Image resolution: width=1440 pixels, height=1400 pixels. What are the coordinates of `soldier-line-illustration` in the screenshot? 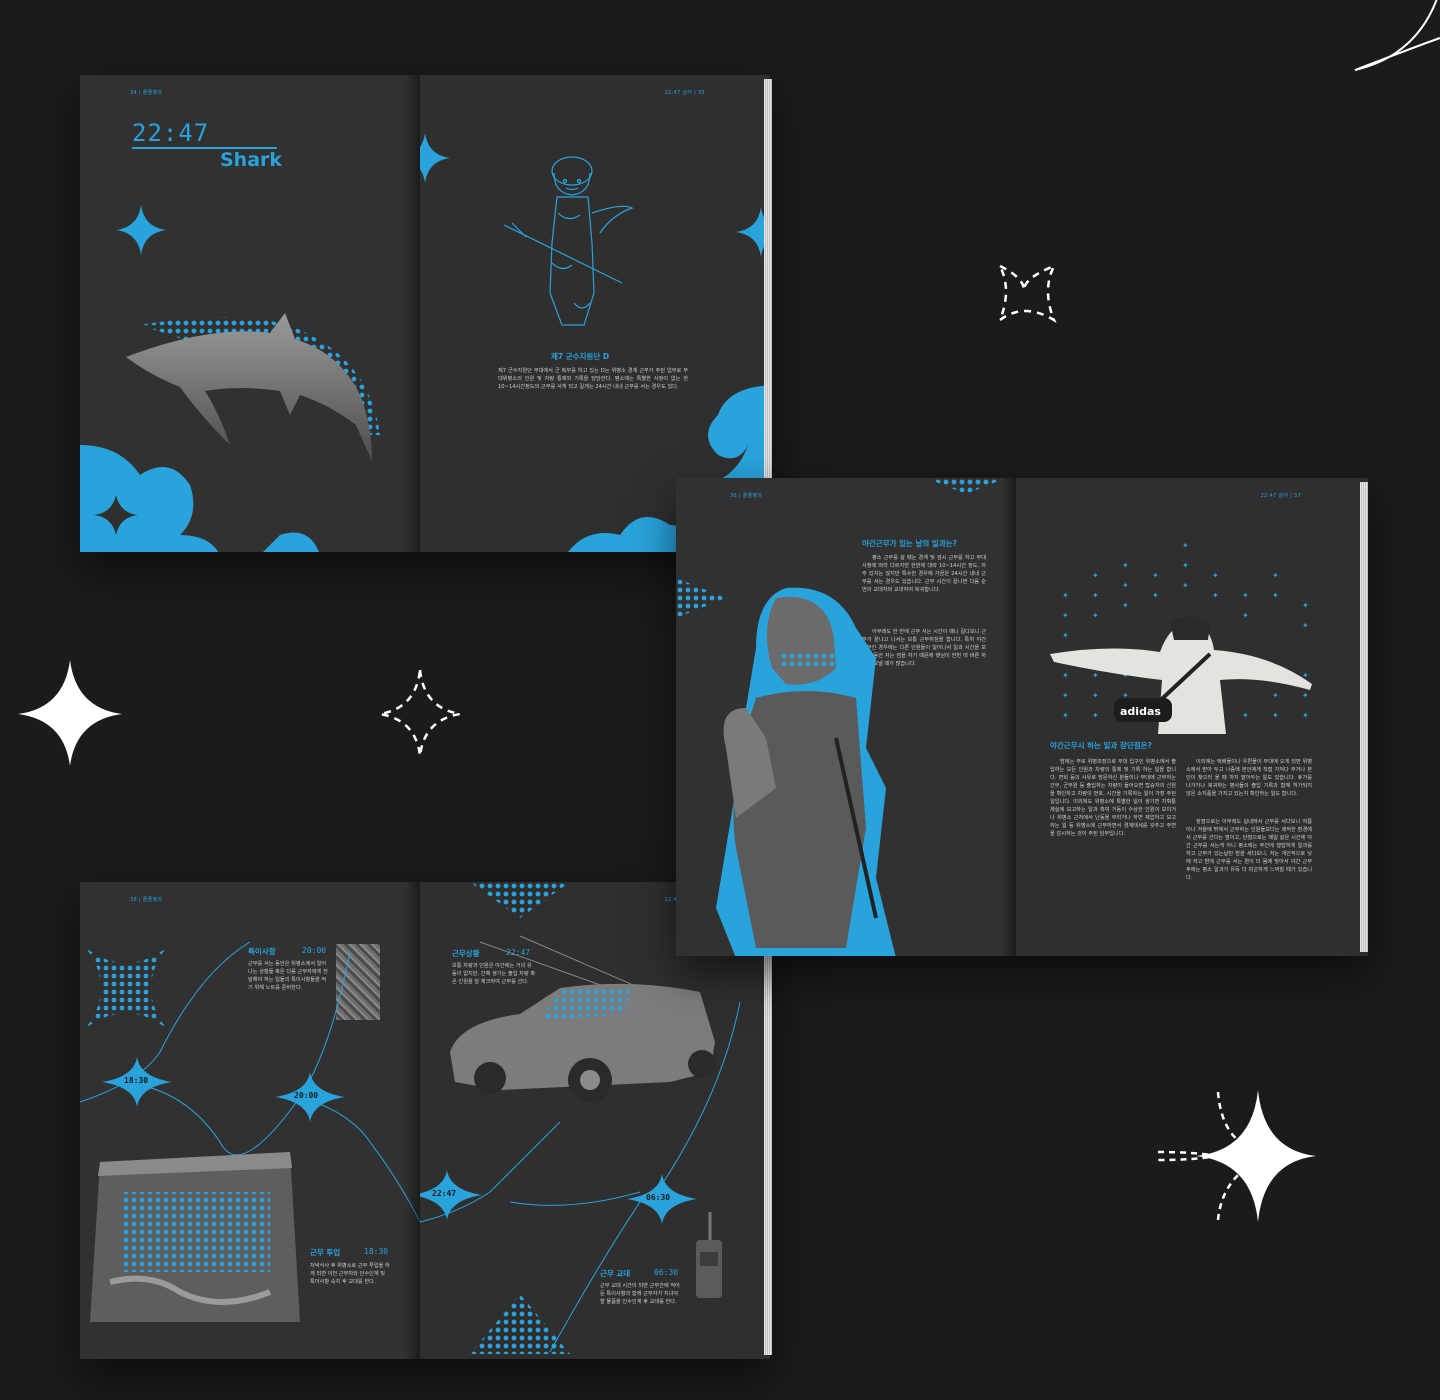 It's located at (568, 241).